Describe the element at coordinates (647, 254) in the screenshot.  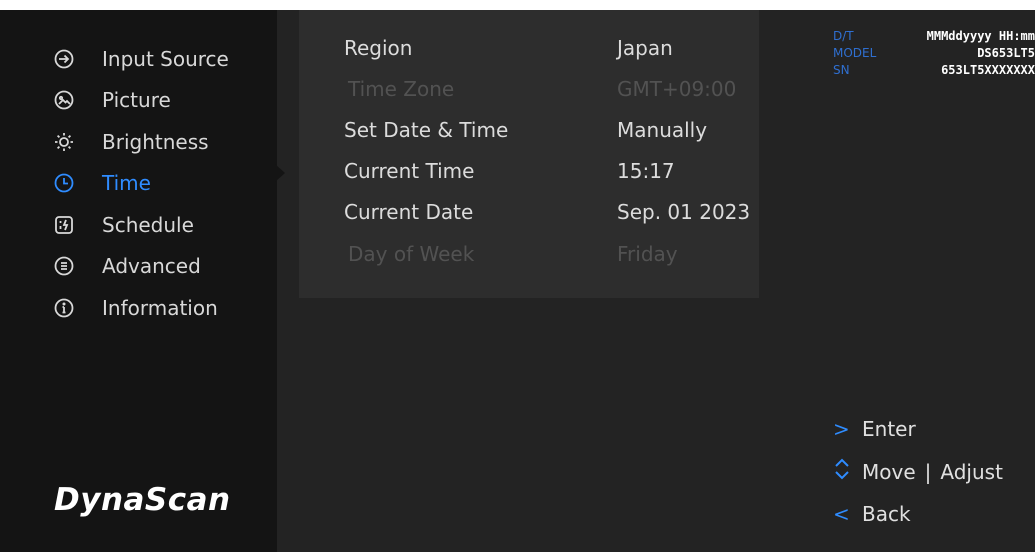
I see `setting-value: Friday` at that location.